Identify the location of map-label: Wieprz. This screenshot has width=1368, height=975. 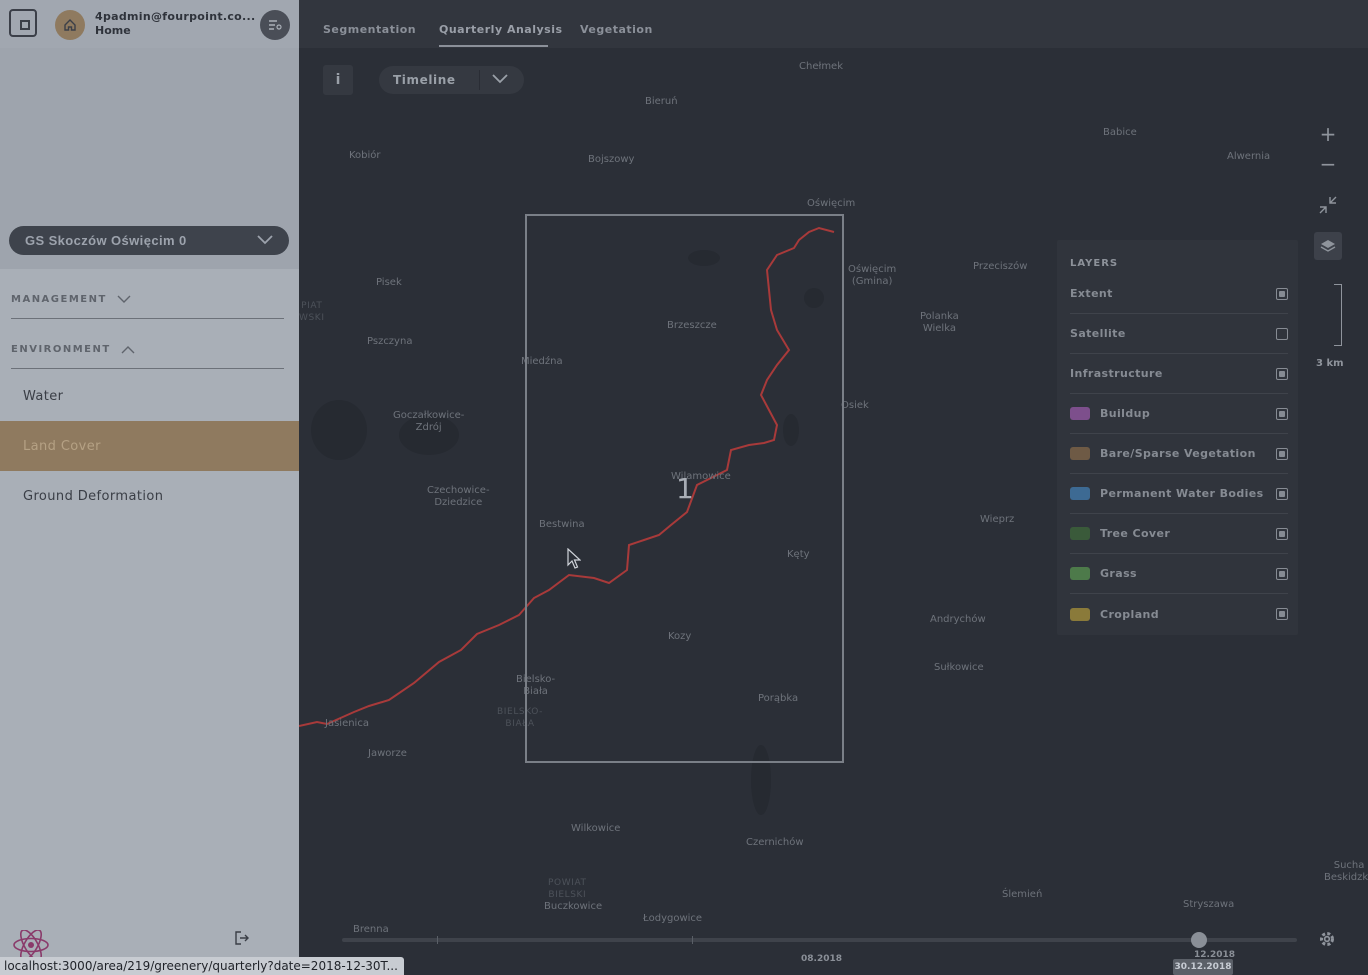
(997, 519).